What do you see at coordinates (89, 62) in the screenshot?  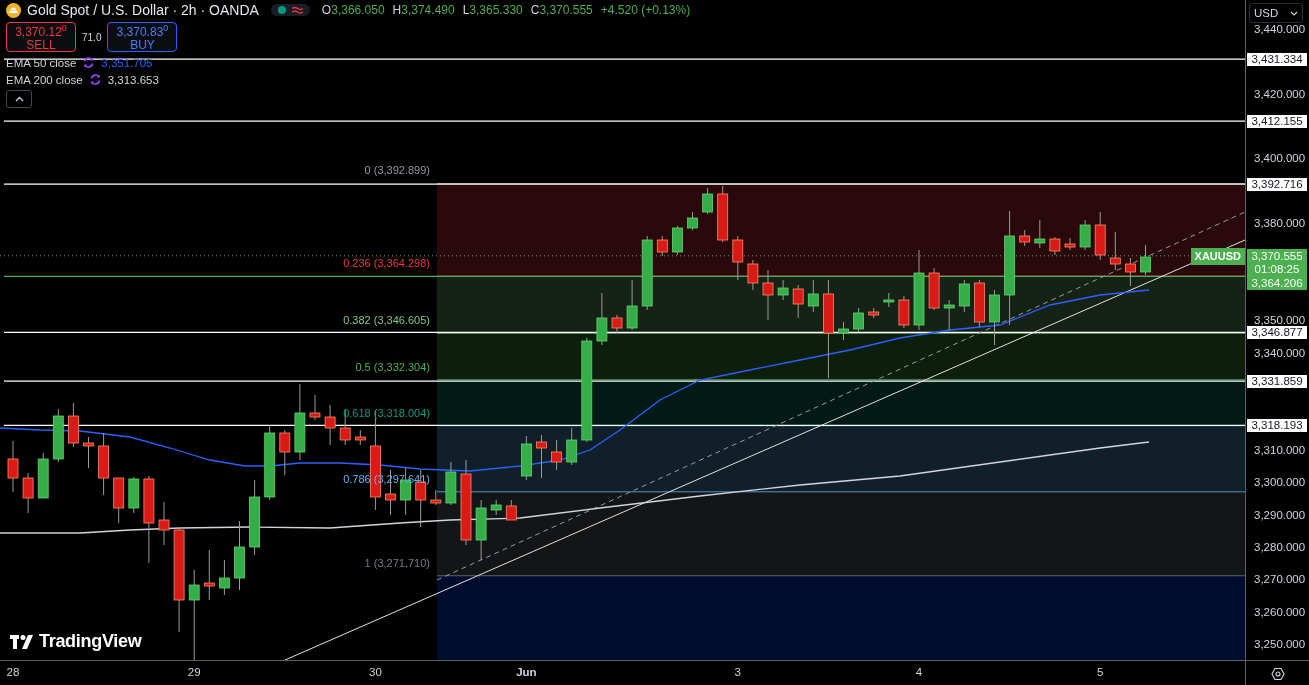 I see `refresh-icon` at bounding box center [89, 62].